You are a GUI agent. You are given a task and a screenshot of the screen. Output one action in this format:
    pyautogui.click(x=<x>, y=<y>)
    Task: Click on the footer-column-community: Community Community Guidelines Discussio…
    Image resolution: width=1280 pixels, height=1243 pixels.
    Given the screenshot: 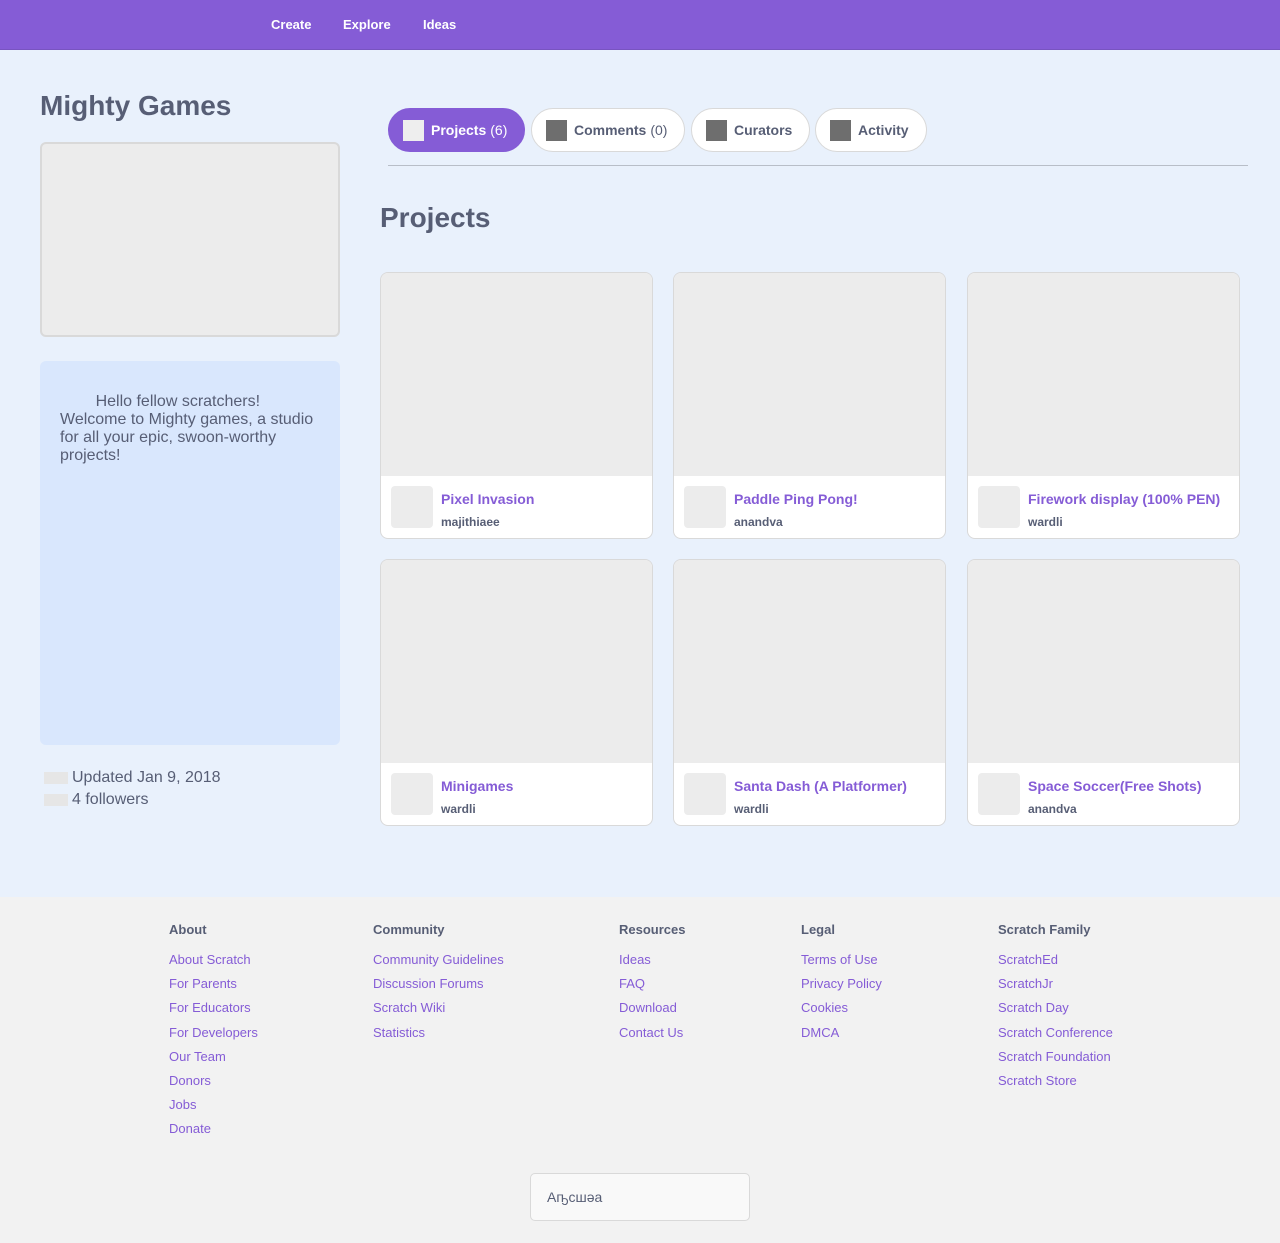 What is the action you would take?
    pyautogui.click(x=438, y=985)
    